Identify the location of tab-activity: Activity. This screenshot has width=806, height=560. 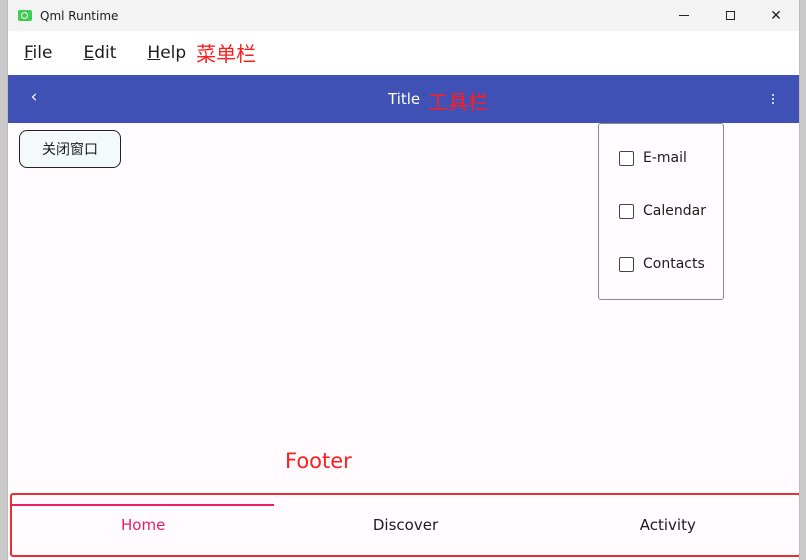
(668, 525).